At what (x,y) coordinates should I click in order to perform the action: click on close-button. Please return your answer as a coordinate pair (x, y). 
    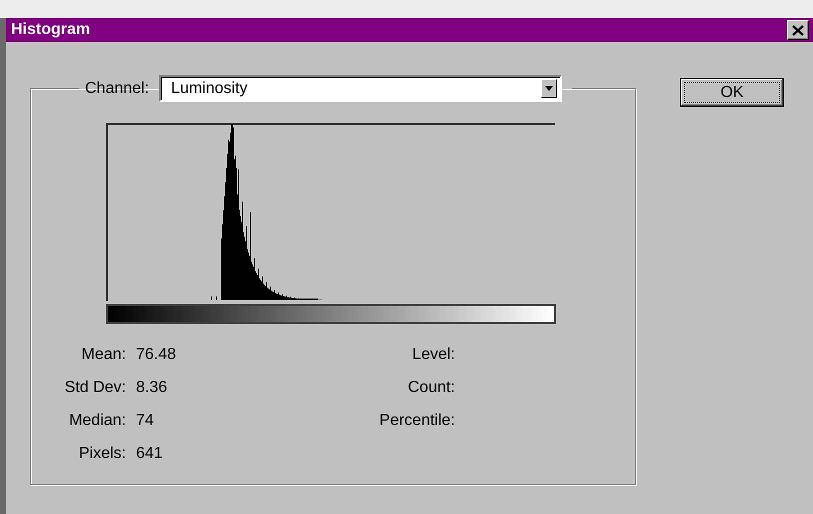
    Looking at the image, I should click on (798, 30).